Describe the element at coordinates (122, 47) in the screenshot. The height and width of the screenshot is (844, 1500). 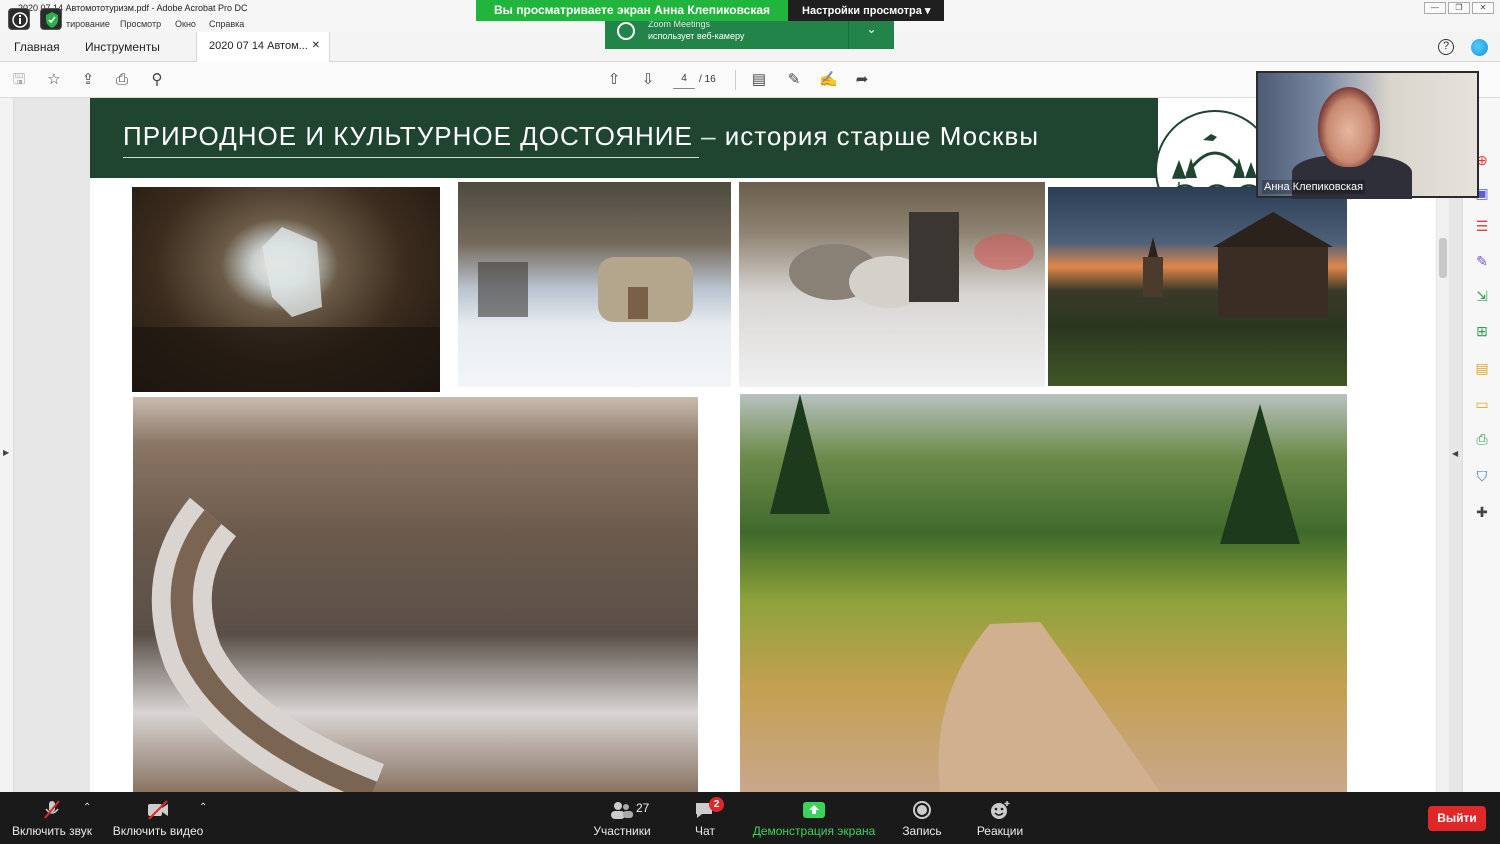
I see `tab-tools: Инструменты` at that location.